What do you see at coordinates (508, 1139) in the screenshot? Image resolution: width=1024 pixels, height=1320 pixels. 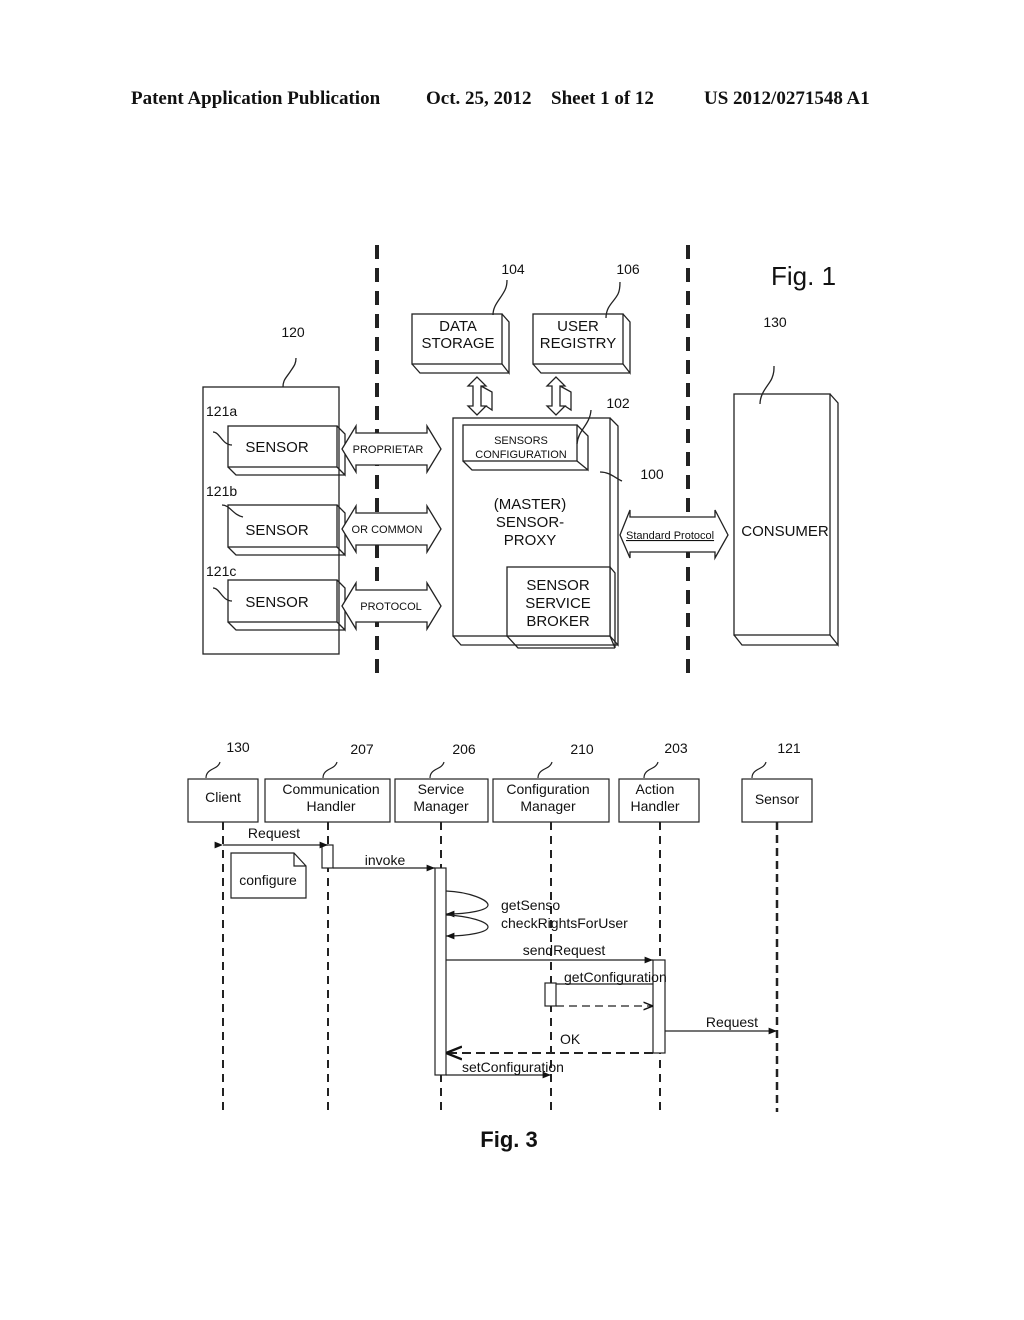 I see `figure-3-title: Fig. 3` at bounding box center [508, 1139].